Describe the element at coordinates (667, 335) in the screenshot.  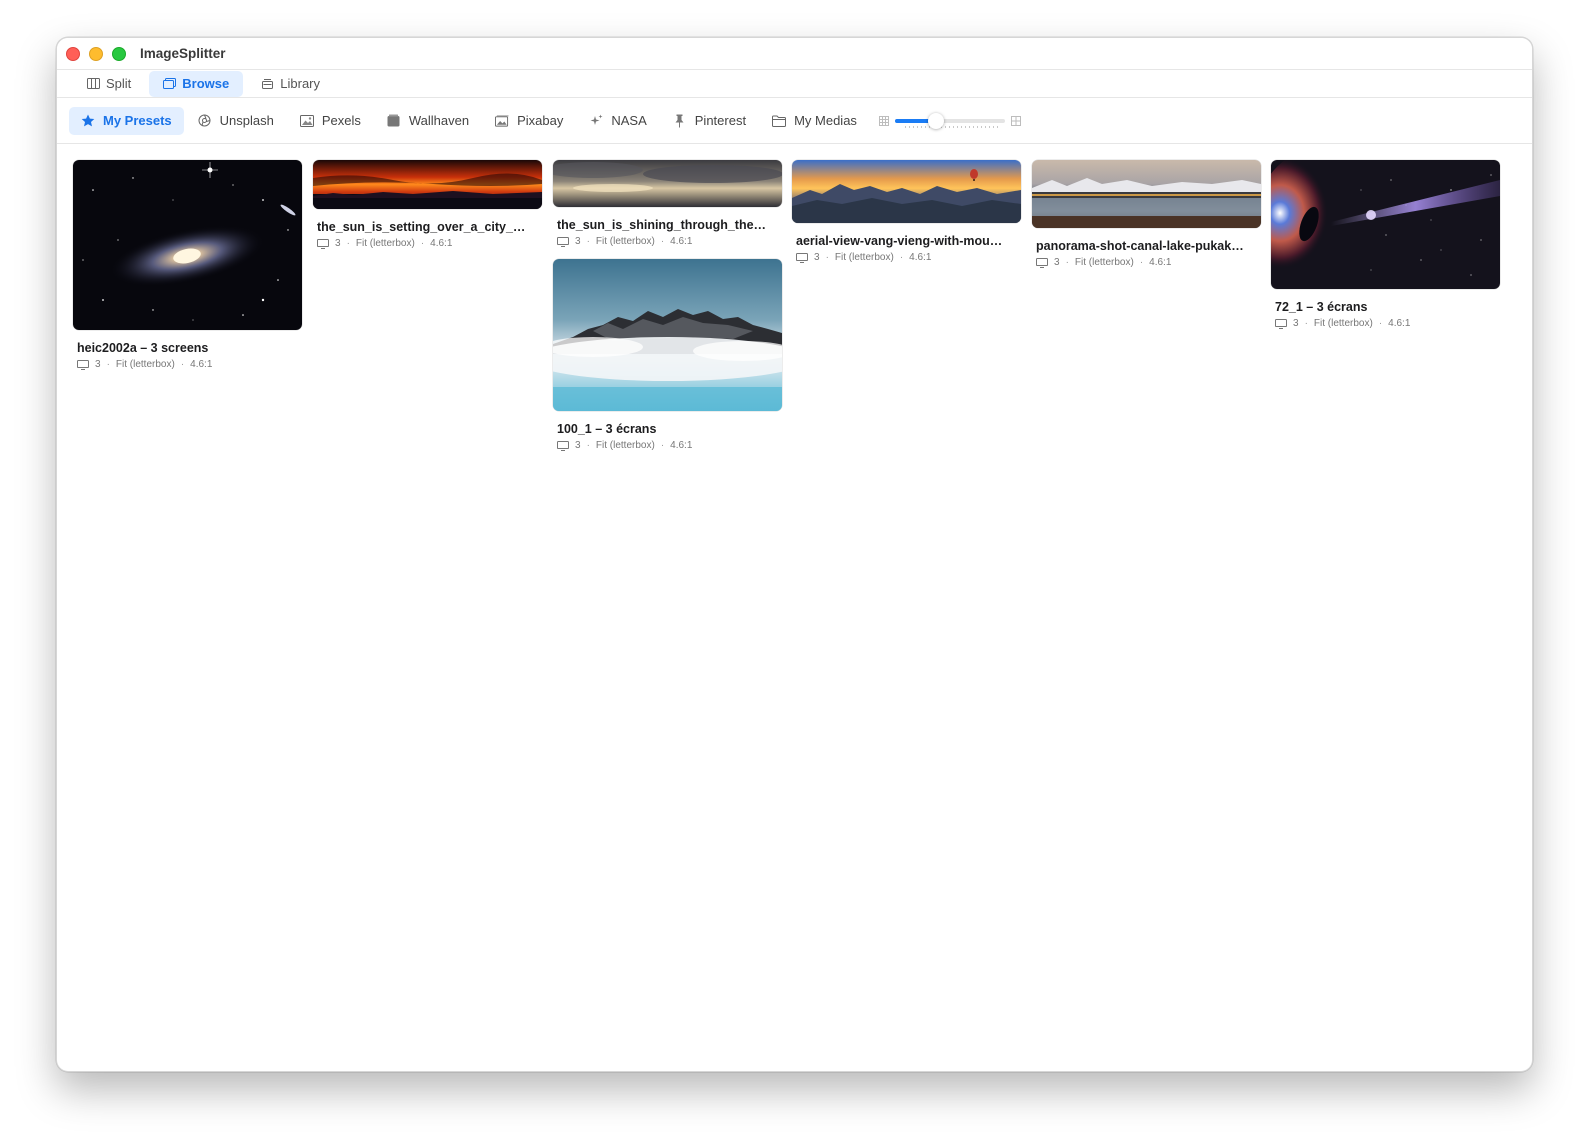
I see `rocks-mist-image` at that location.